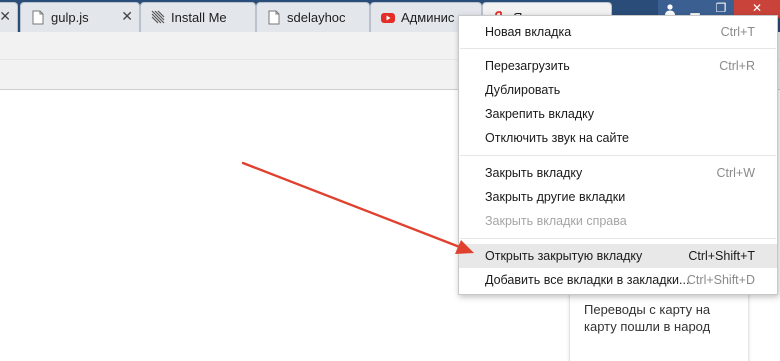  I want to click on news-card: Переводы с карту на карту пошли в народ, so click(659, 325).